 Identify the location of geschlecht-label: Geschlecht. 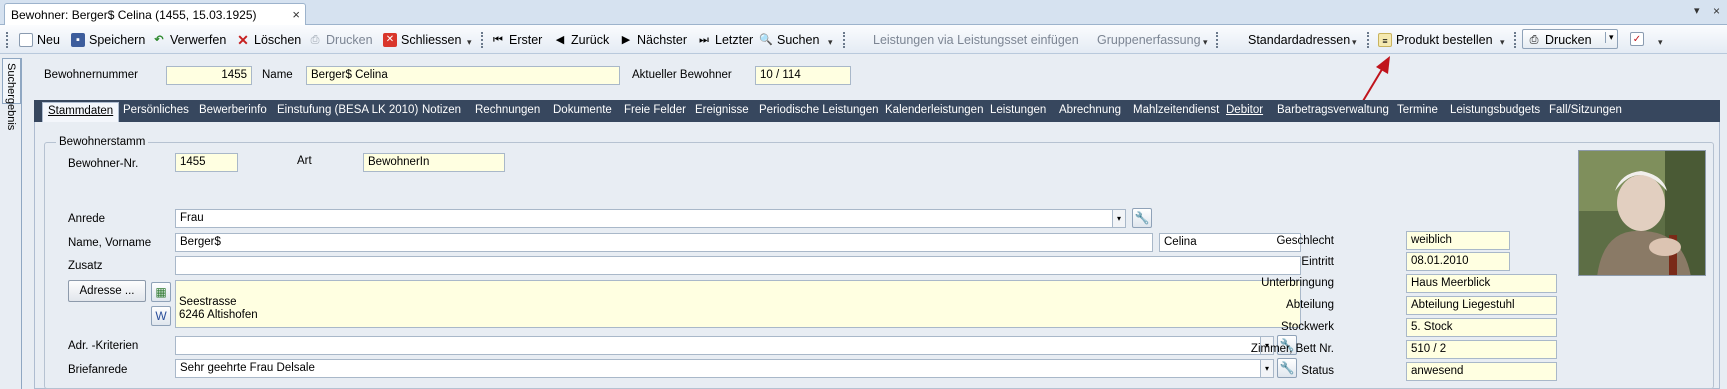
(1305, 241).